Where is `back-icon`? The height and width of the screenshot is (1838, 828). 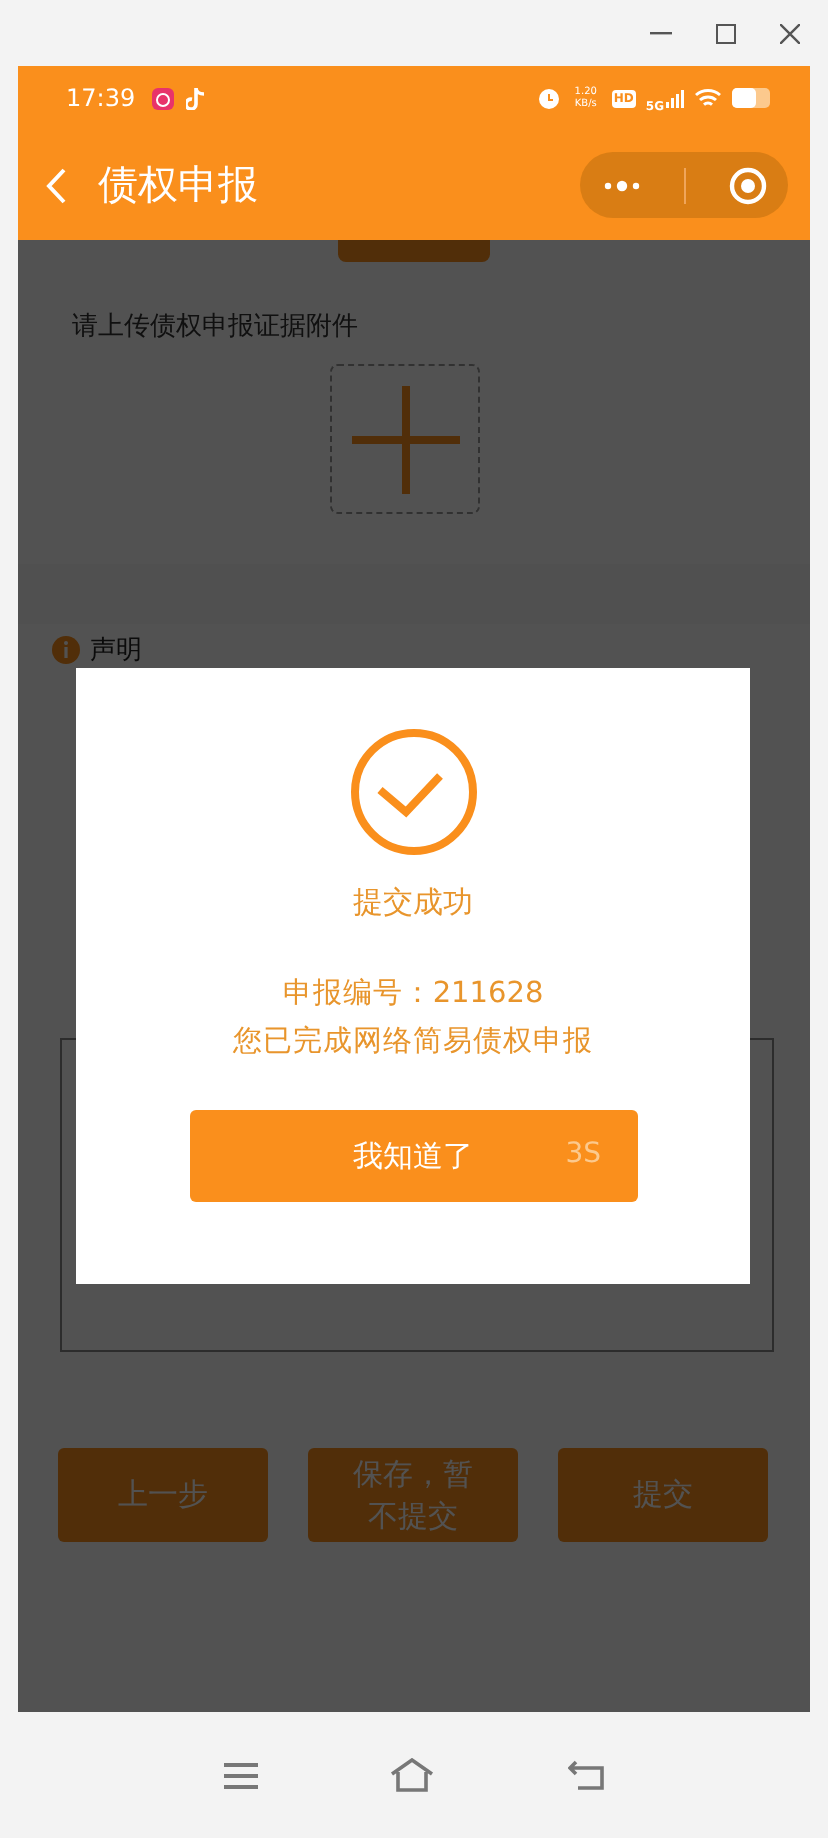 back-icon is located at coordinates (56, 185).